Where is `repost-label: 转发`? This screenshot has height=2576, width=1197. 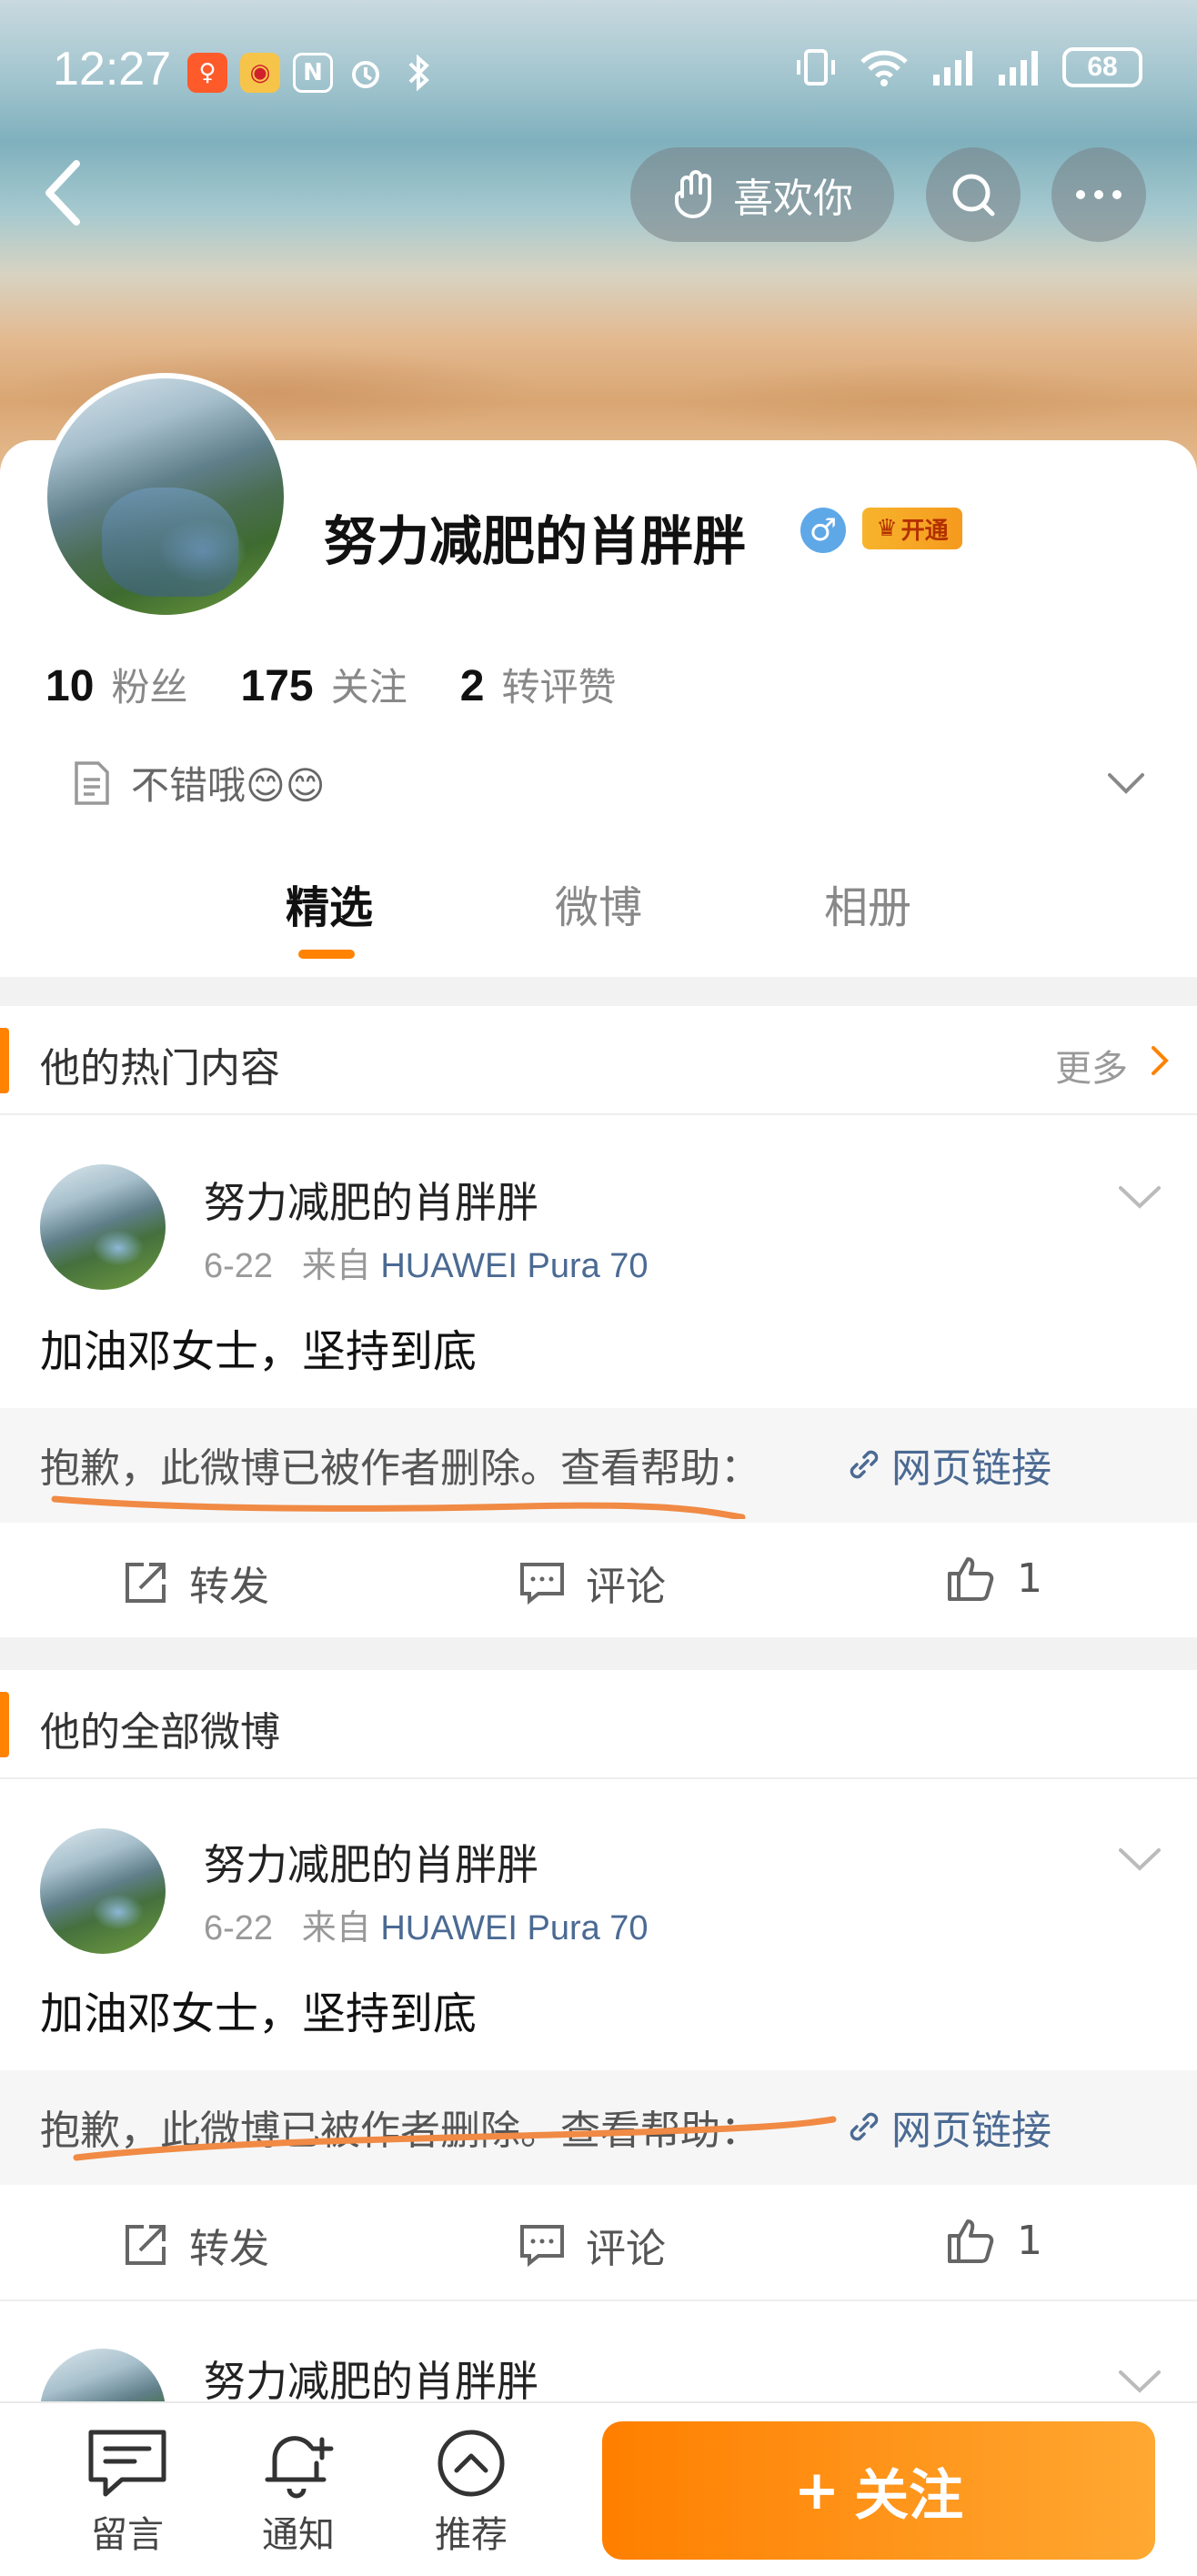 repost-label: 转发 is located at coordinates (229, 2249).